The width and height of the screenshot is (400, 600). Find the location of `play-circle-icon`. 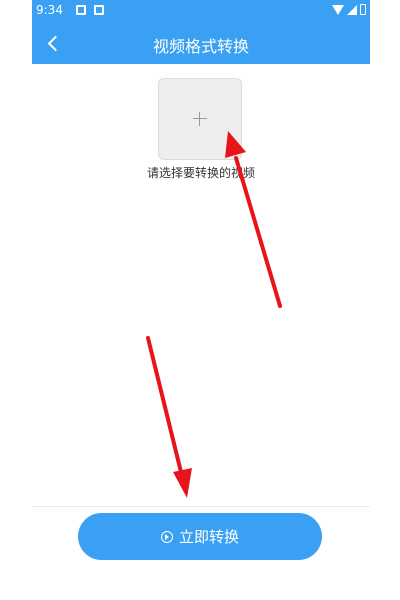

play-circle-icon is located at coordinates (166, 536).